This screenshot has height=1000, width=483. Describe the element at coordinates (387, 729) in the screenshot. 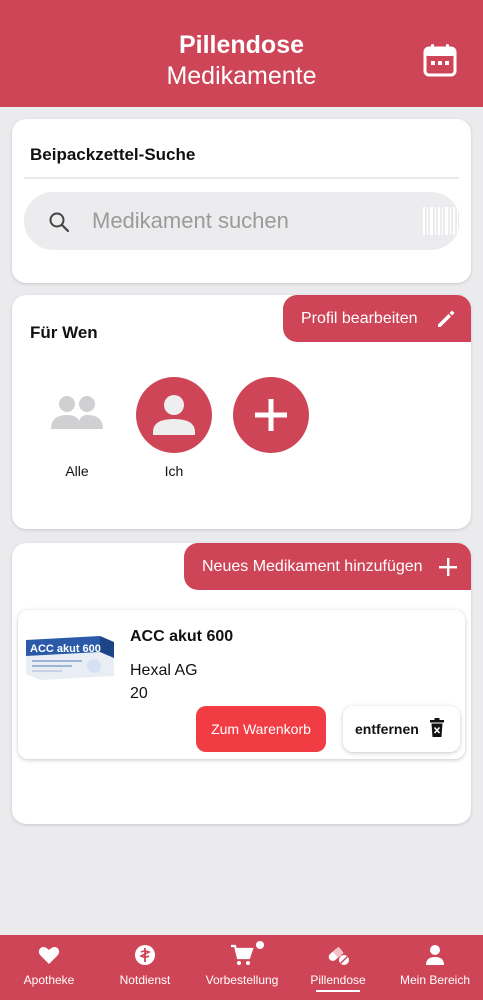

I see `remove-label: entfernen` at that location.